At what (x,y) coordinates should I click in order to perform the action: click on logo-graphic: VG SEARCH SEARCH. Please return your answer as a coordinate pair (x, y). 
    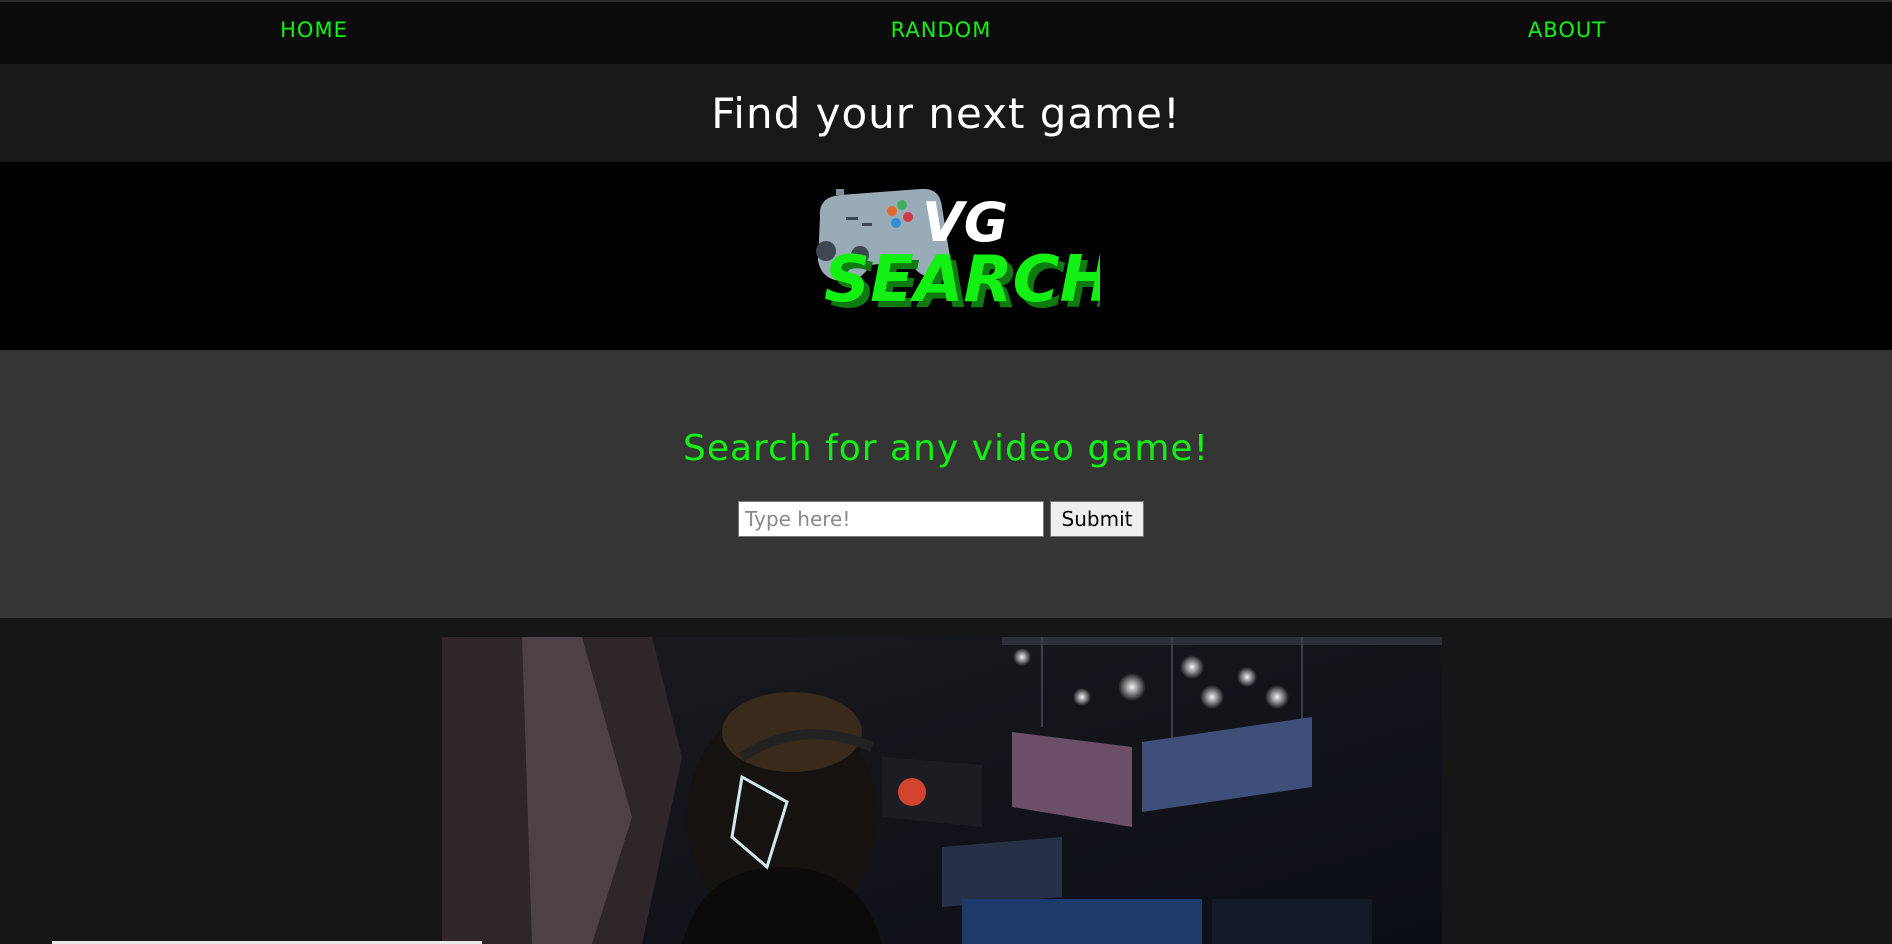
    Looking at the image, I should click on (967, 255).